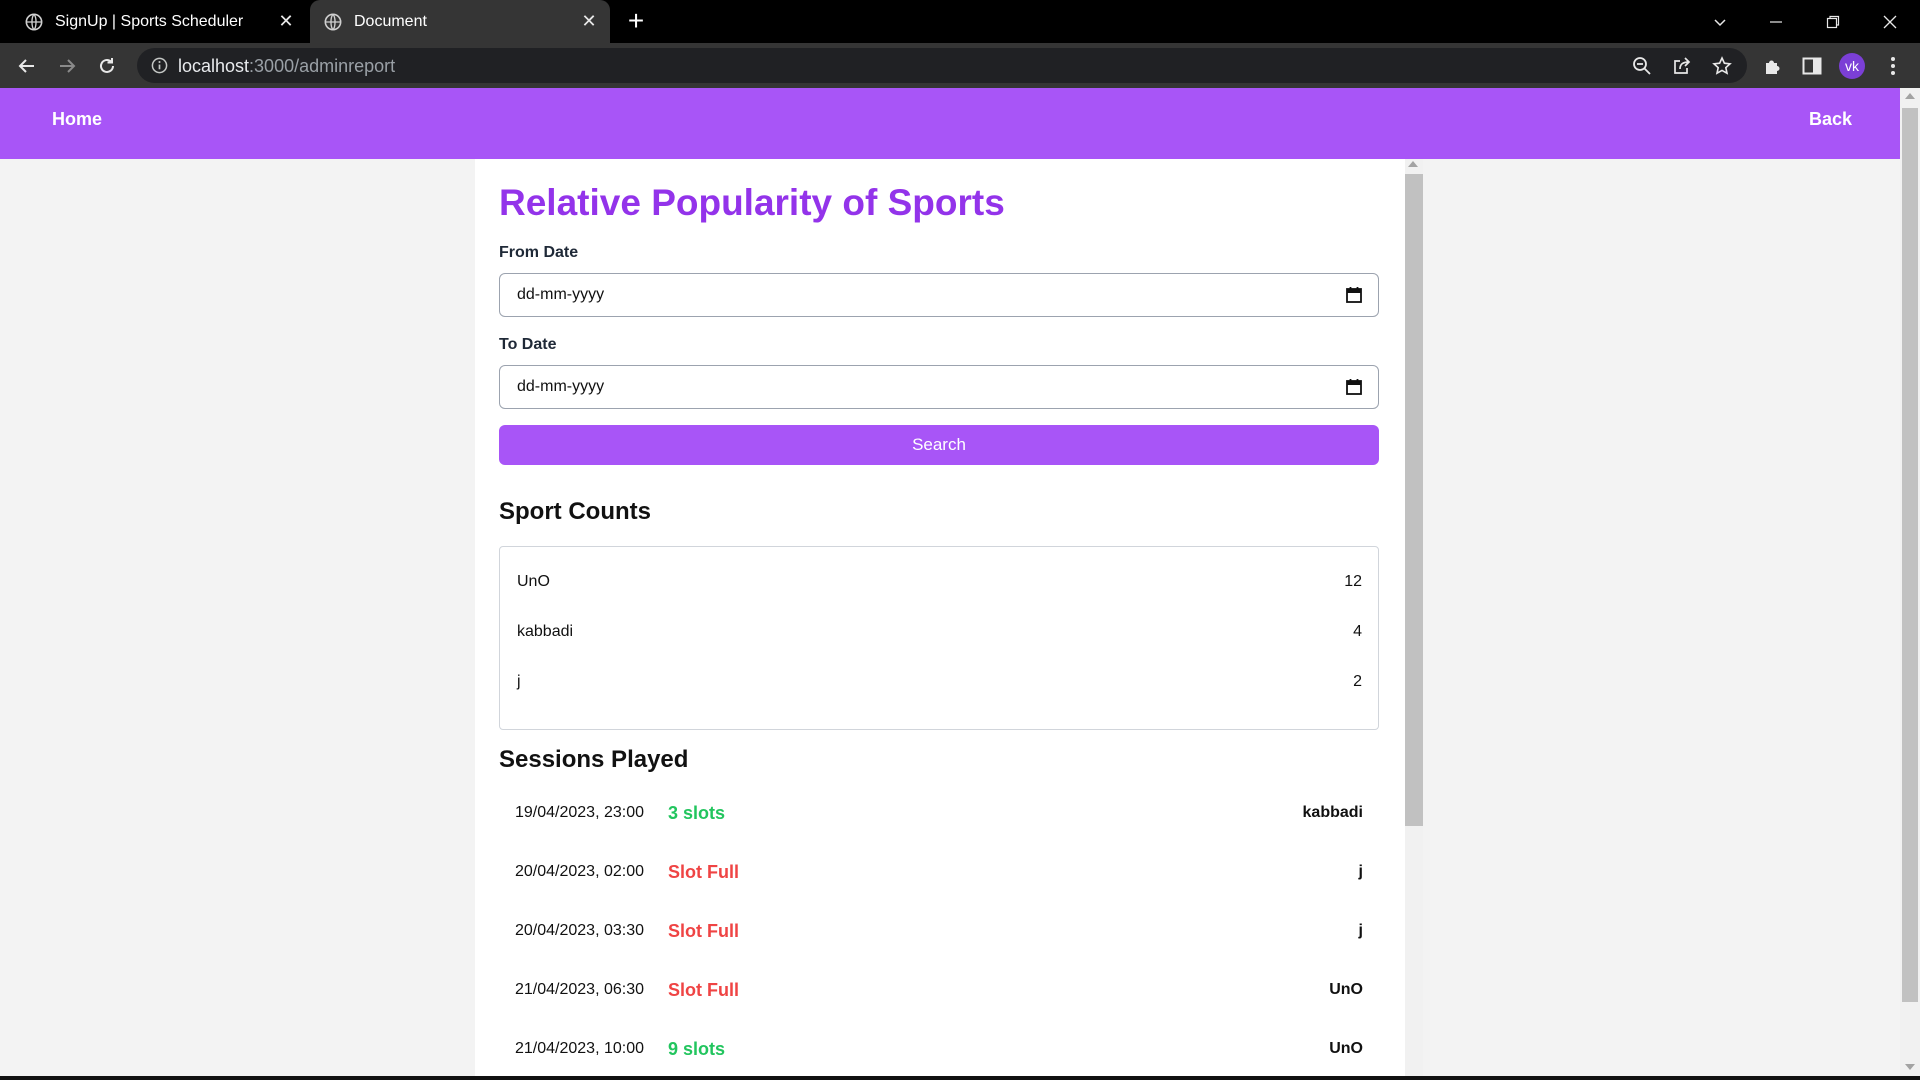  What do you see at coordinates (519, 681) in the screenshot?
I see `sport-name: j` at bounding box center [519, 681].